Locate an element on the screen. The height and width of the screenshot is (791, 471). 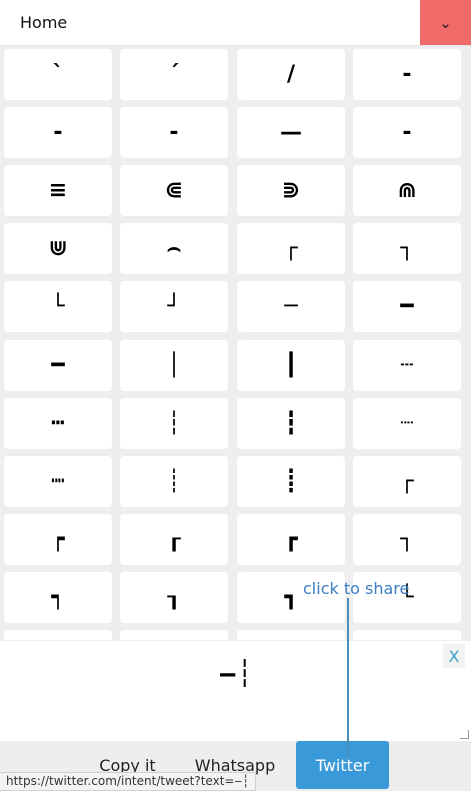
symbol-tile: ┍ is located at coordinates (58, 539).